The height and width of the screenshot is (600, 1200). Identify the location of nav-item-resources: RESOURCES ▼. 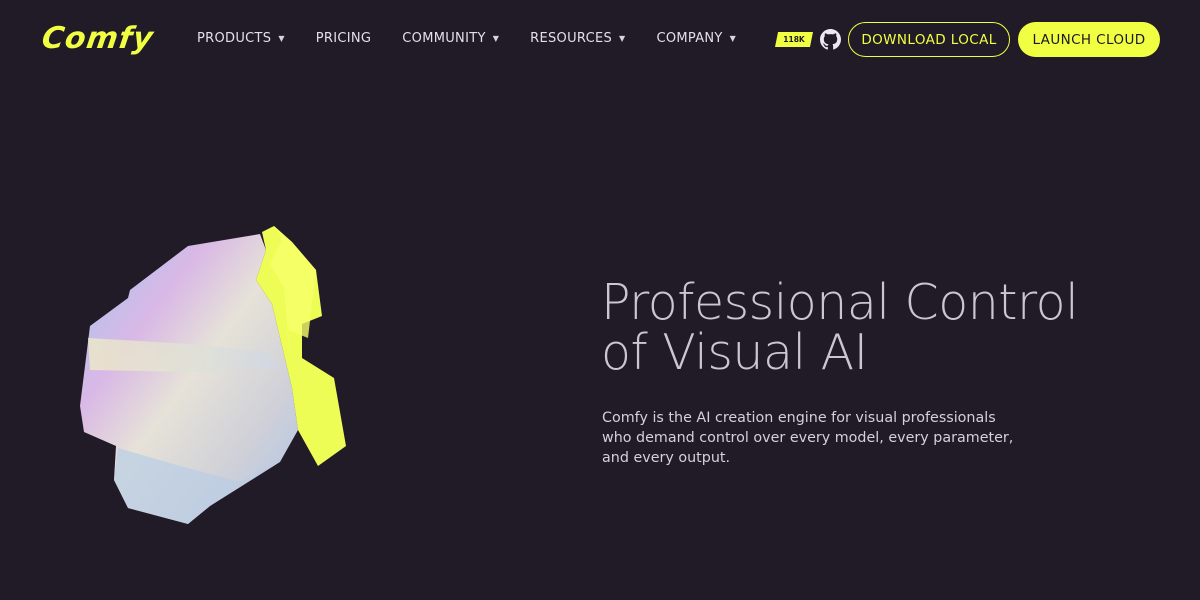
(577, 38).